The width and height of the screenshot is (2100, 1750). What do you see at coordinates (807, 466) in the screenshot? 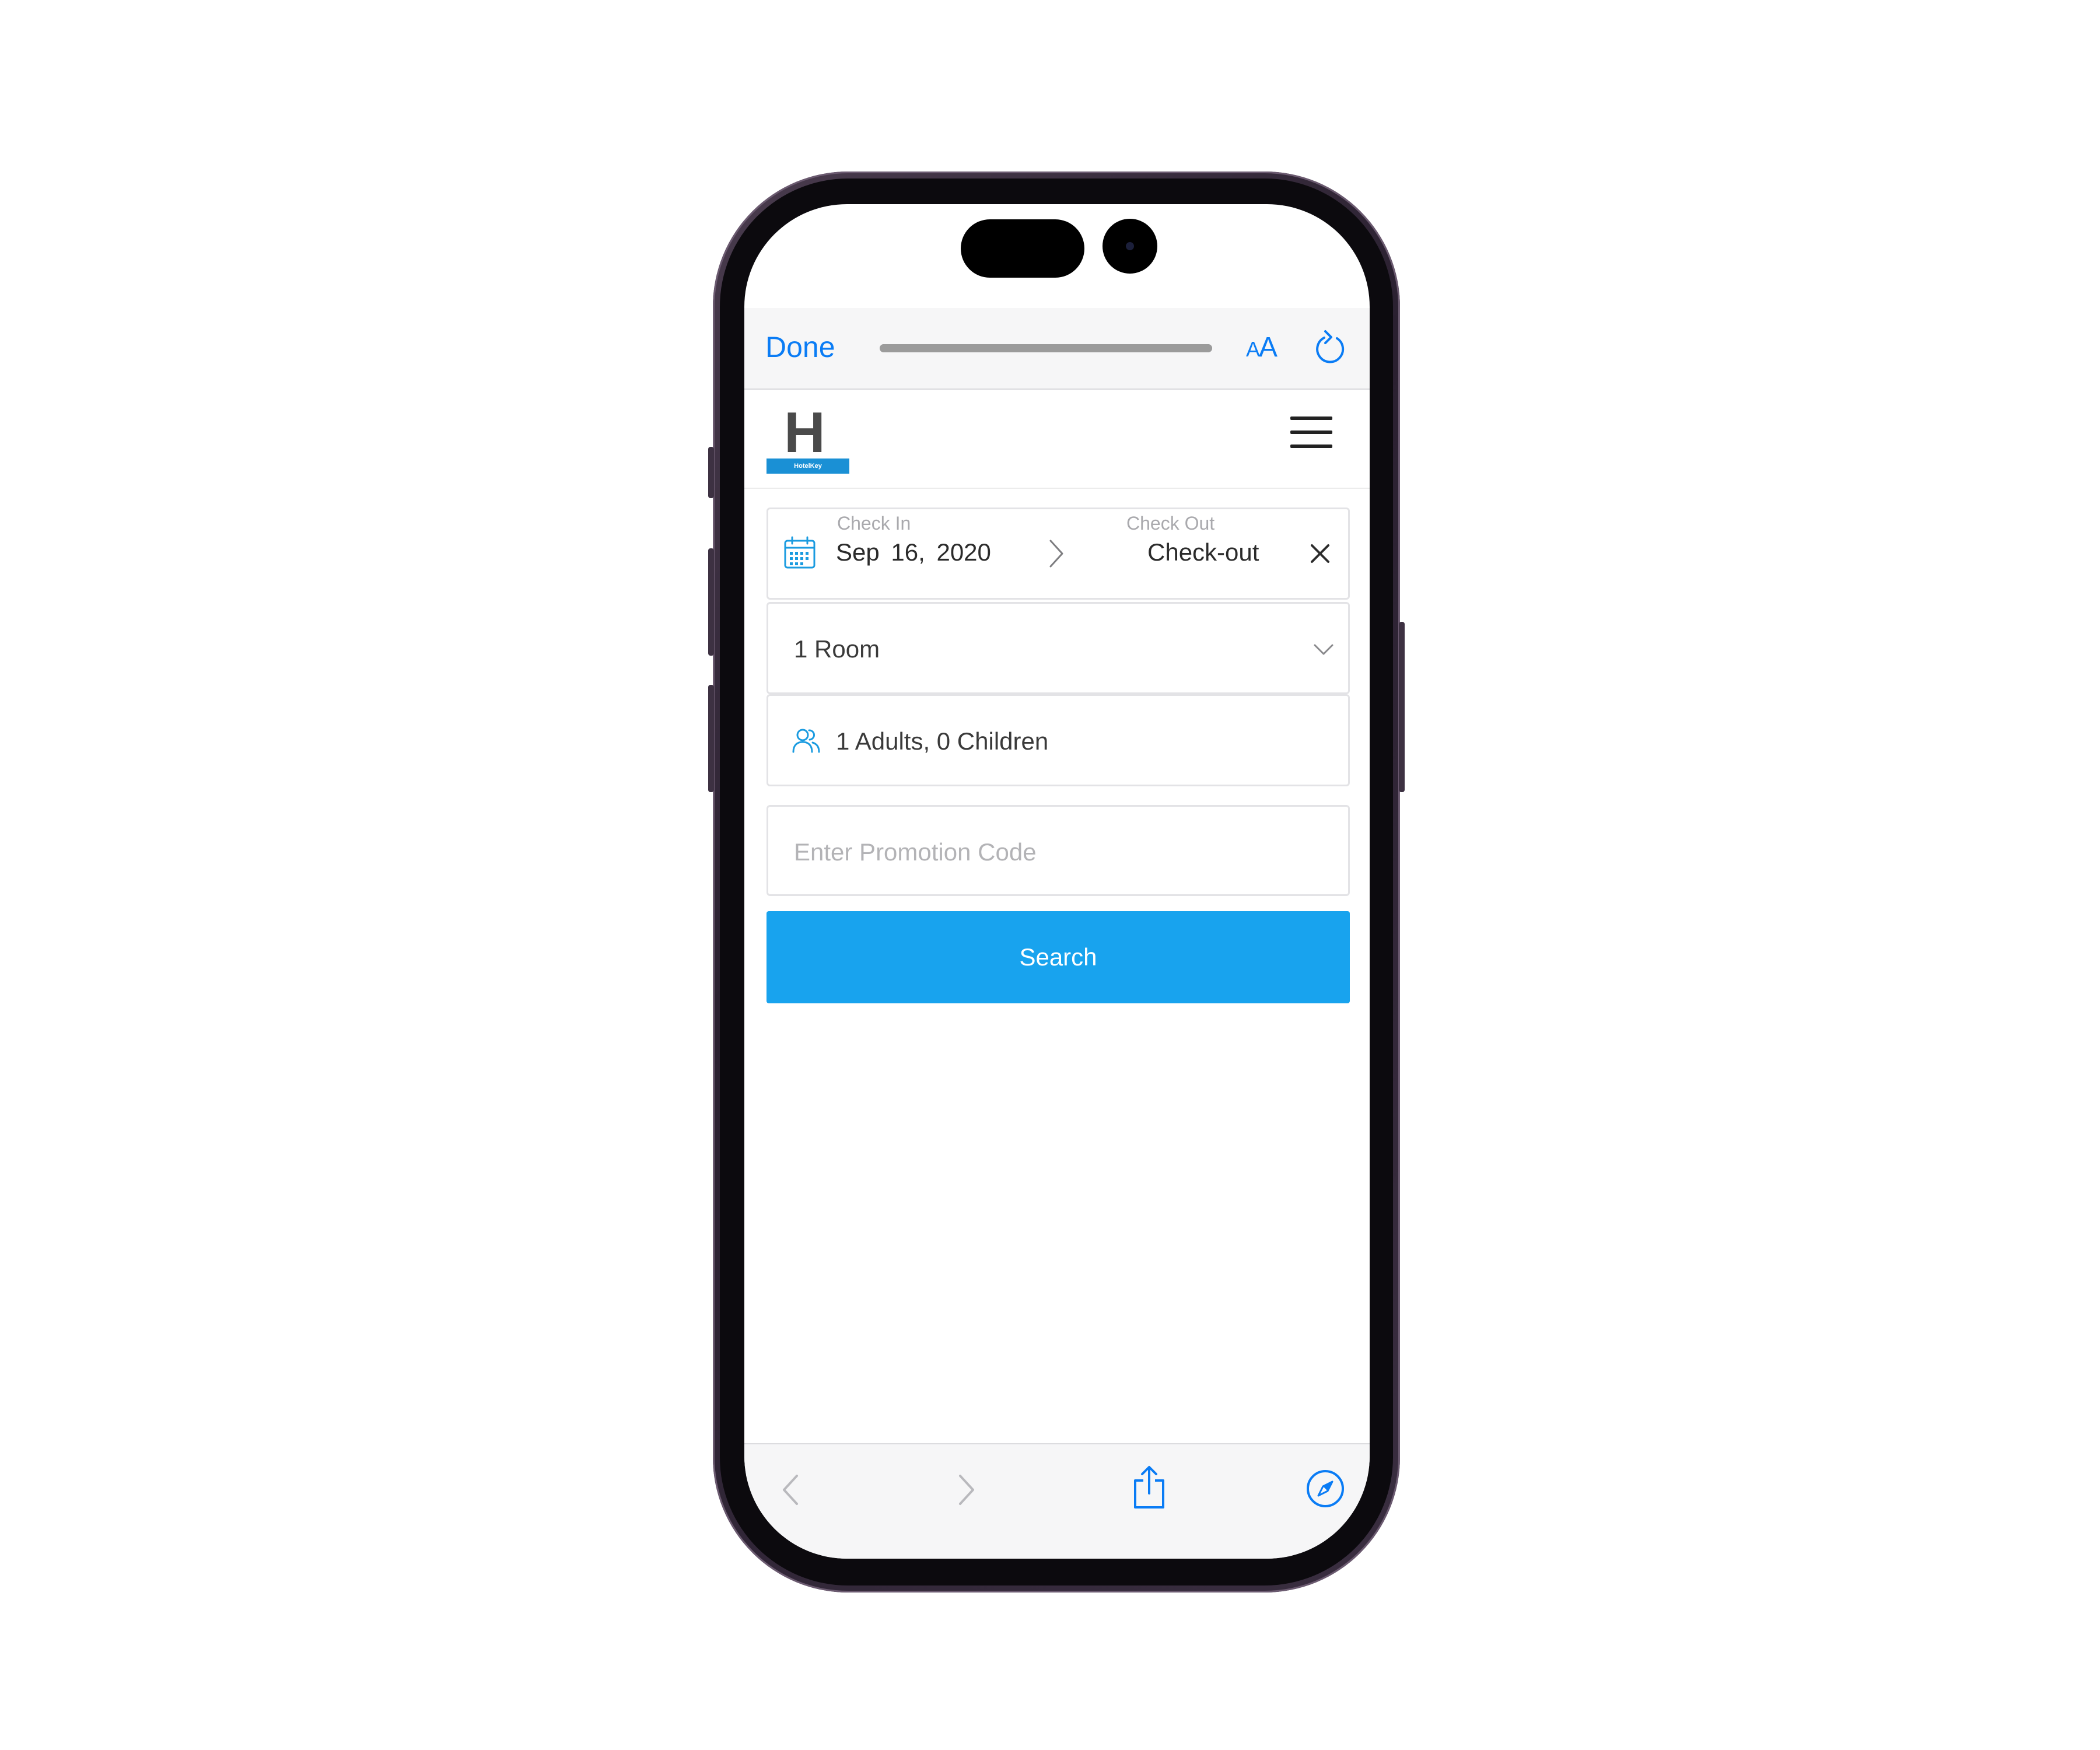
I see `logo-caption: HotelKey` at bounding box center [807, 466].